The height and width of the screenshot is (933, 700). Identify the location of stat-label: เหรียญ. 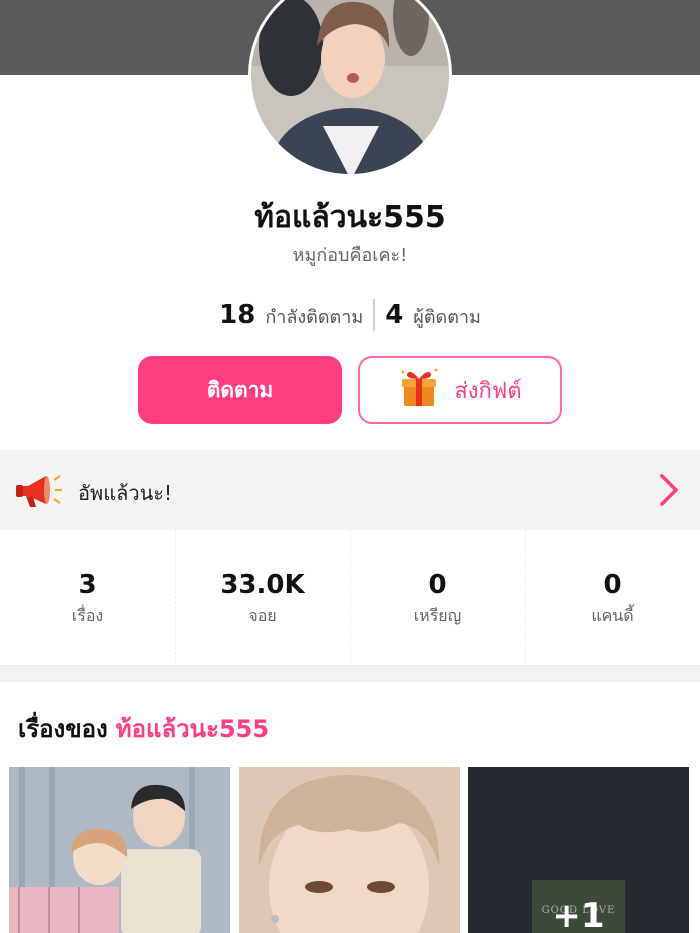
(437, 615).